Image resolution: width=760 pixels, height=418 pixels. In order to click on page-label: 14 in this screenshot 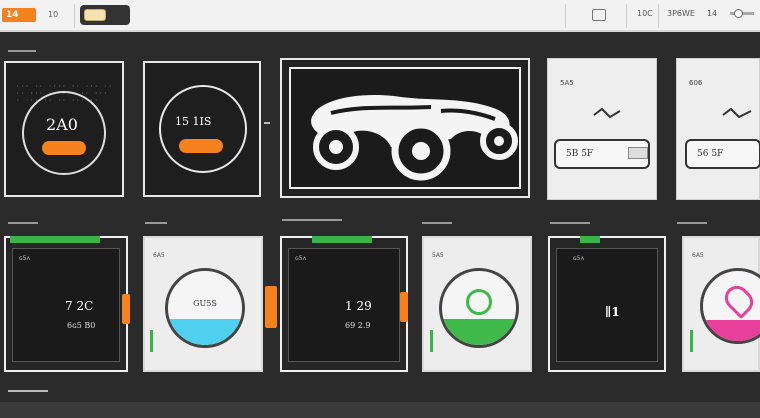, I will do `click(712, 13)`.